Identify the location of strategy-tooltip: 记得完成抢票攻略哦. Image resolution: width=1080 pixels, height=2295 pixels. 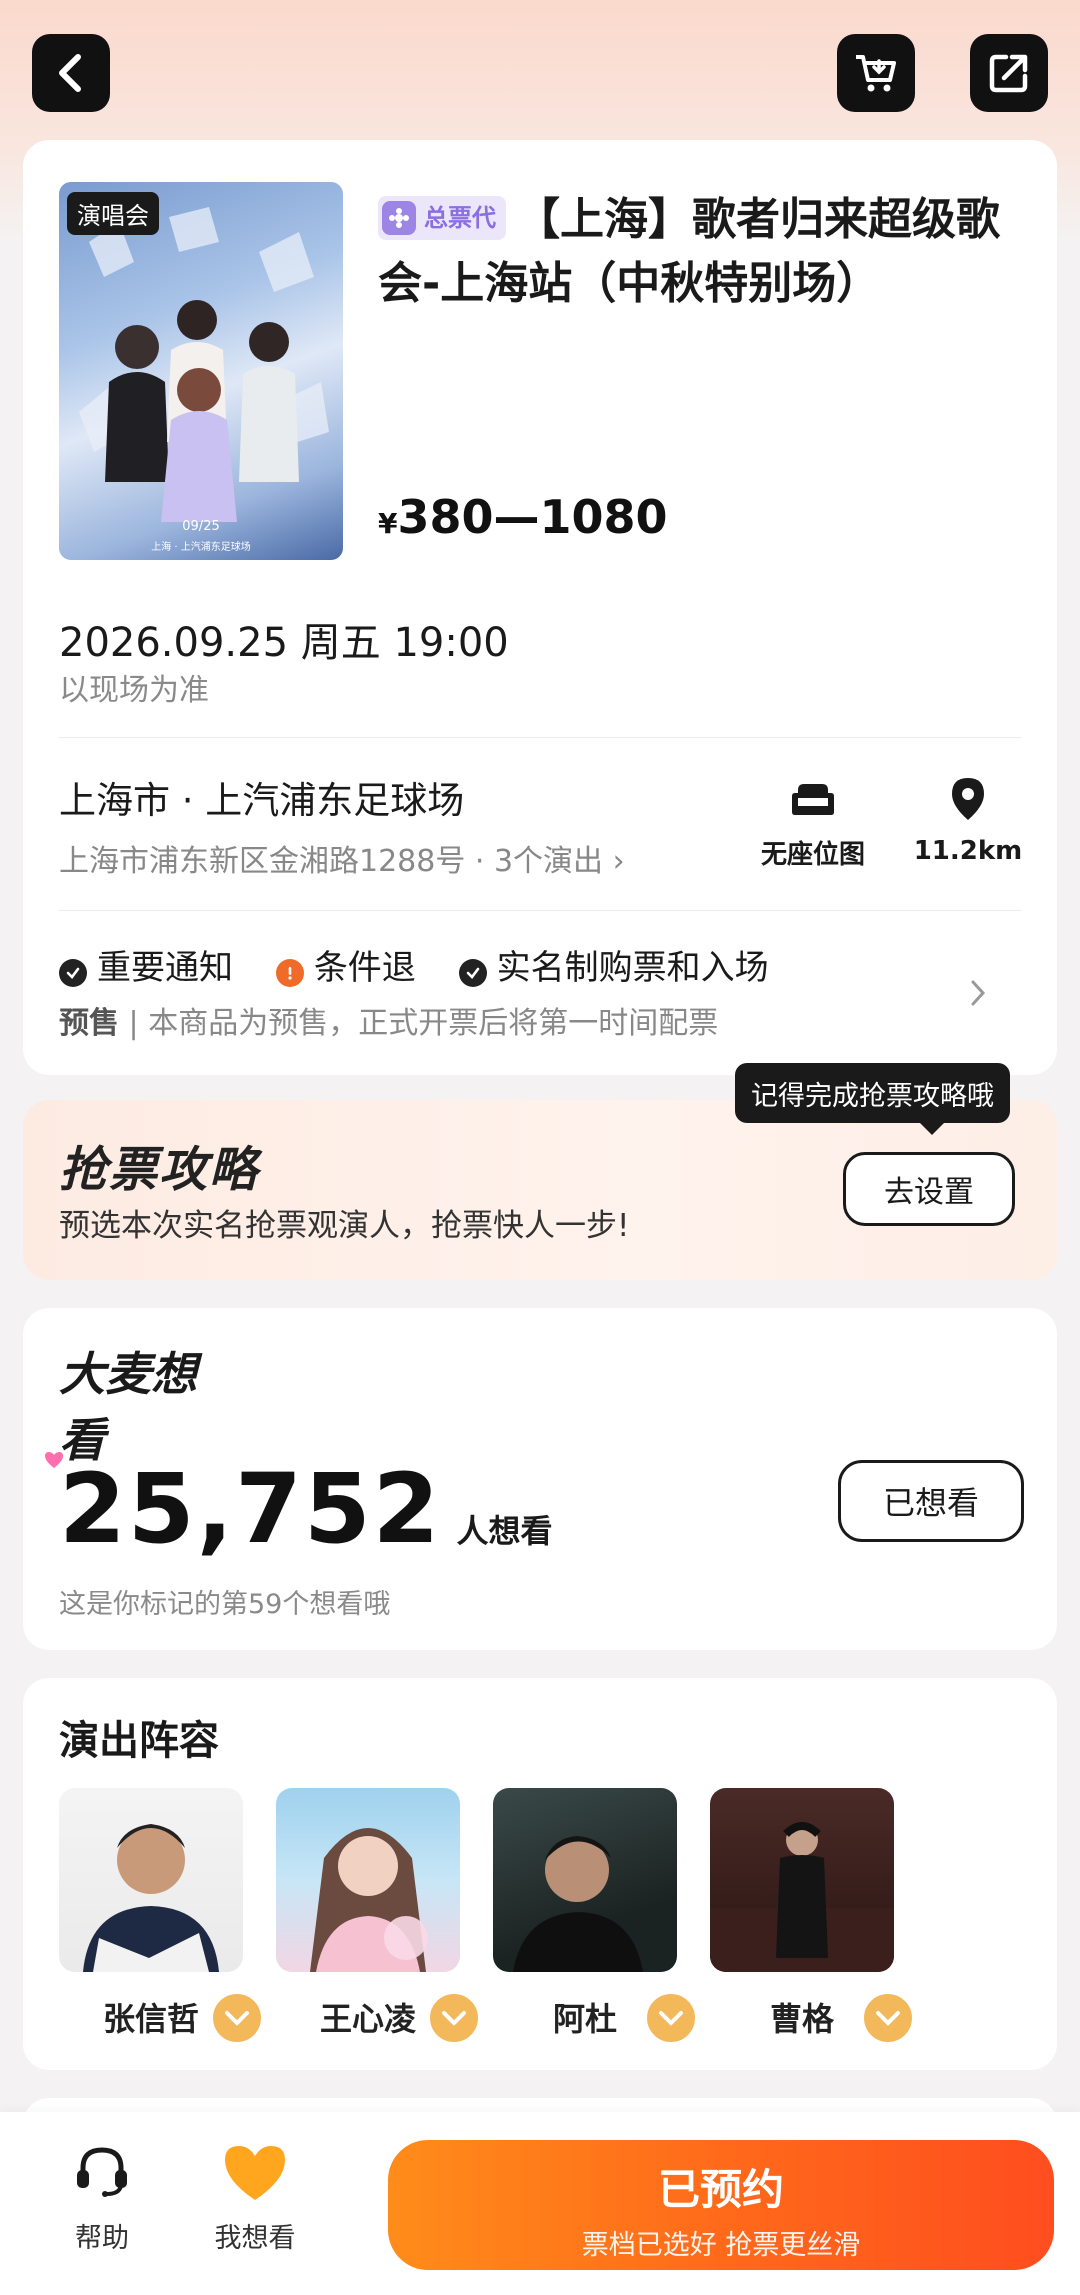
(872, 1093).